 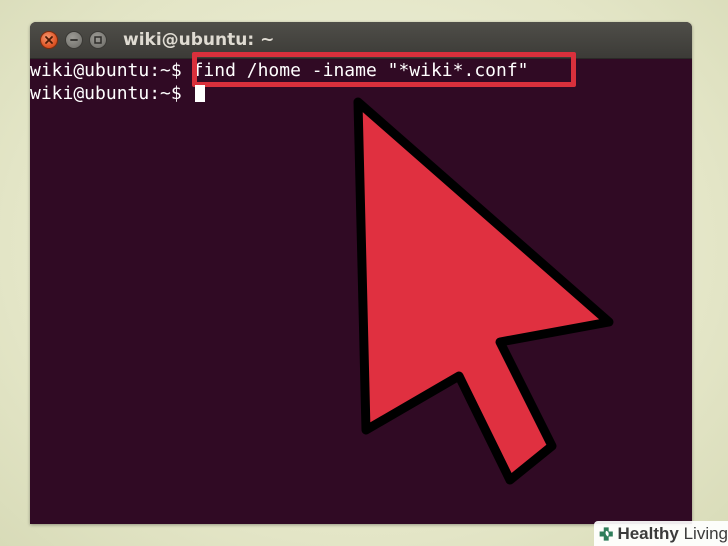 I want to click on terminal-line: wiki@ubuntu:~$, so click(x=117, y=94).